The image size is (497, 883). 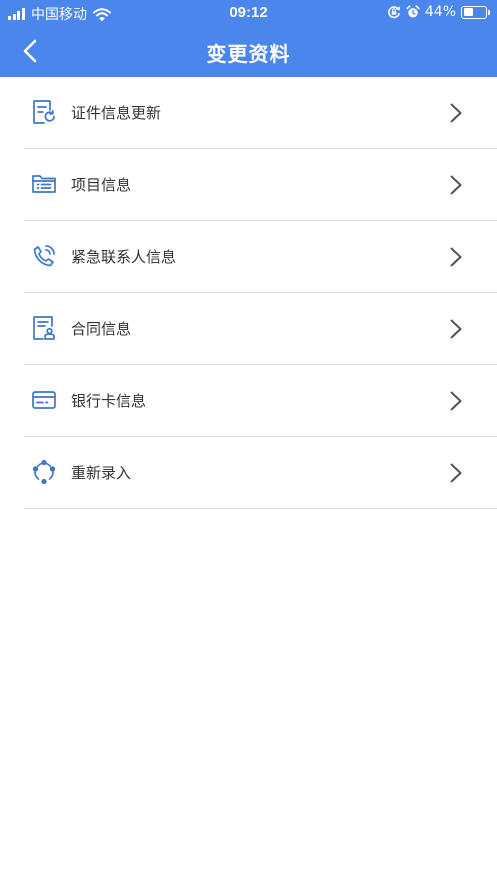 What do you see at coordinates (260, 473) in the screenshot?
I see `menu-item-re-enter: 重新录入` at bounding box center [260, 473].